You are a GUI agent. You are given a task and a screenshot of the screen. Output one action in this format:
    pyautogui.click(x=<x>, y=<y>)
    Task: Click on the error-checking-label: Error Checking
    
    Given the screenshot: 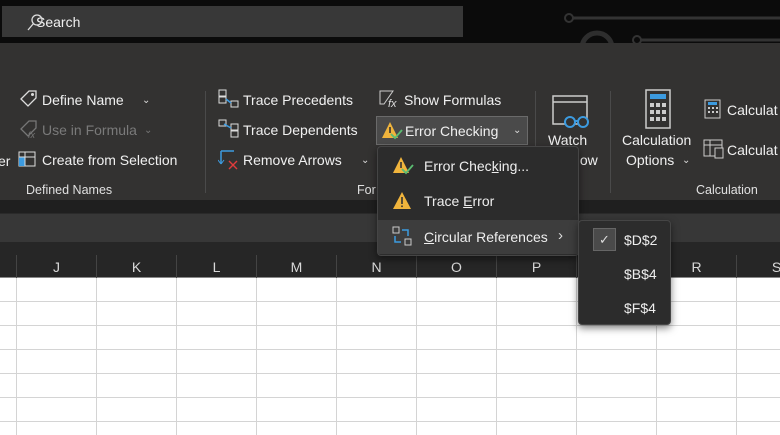 What is the action you would take?
    pyautogui.click(x=452, y=131)
    